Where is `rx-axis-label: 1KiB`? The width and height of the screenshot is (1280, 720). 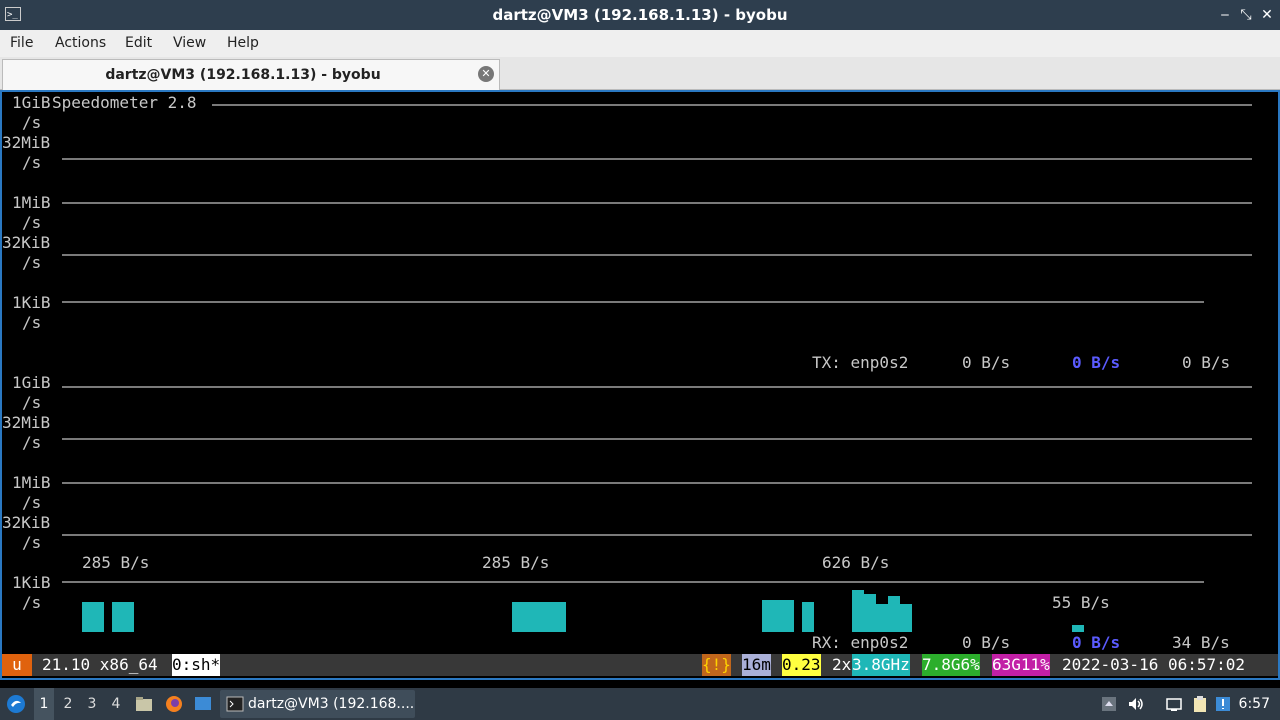 rx-axis-label: 1KiB is located at coordinates (31, 582).